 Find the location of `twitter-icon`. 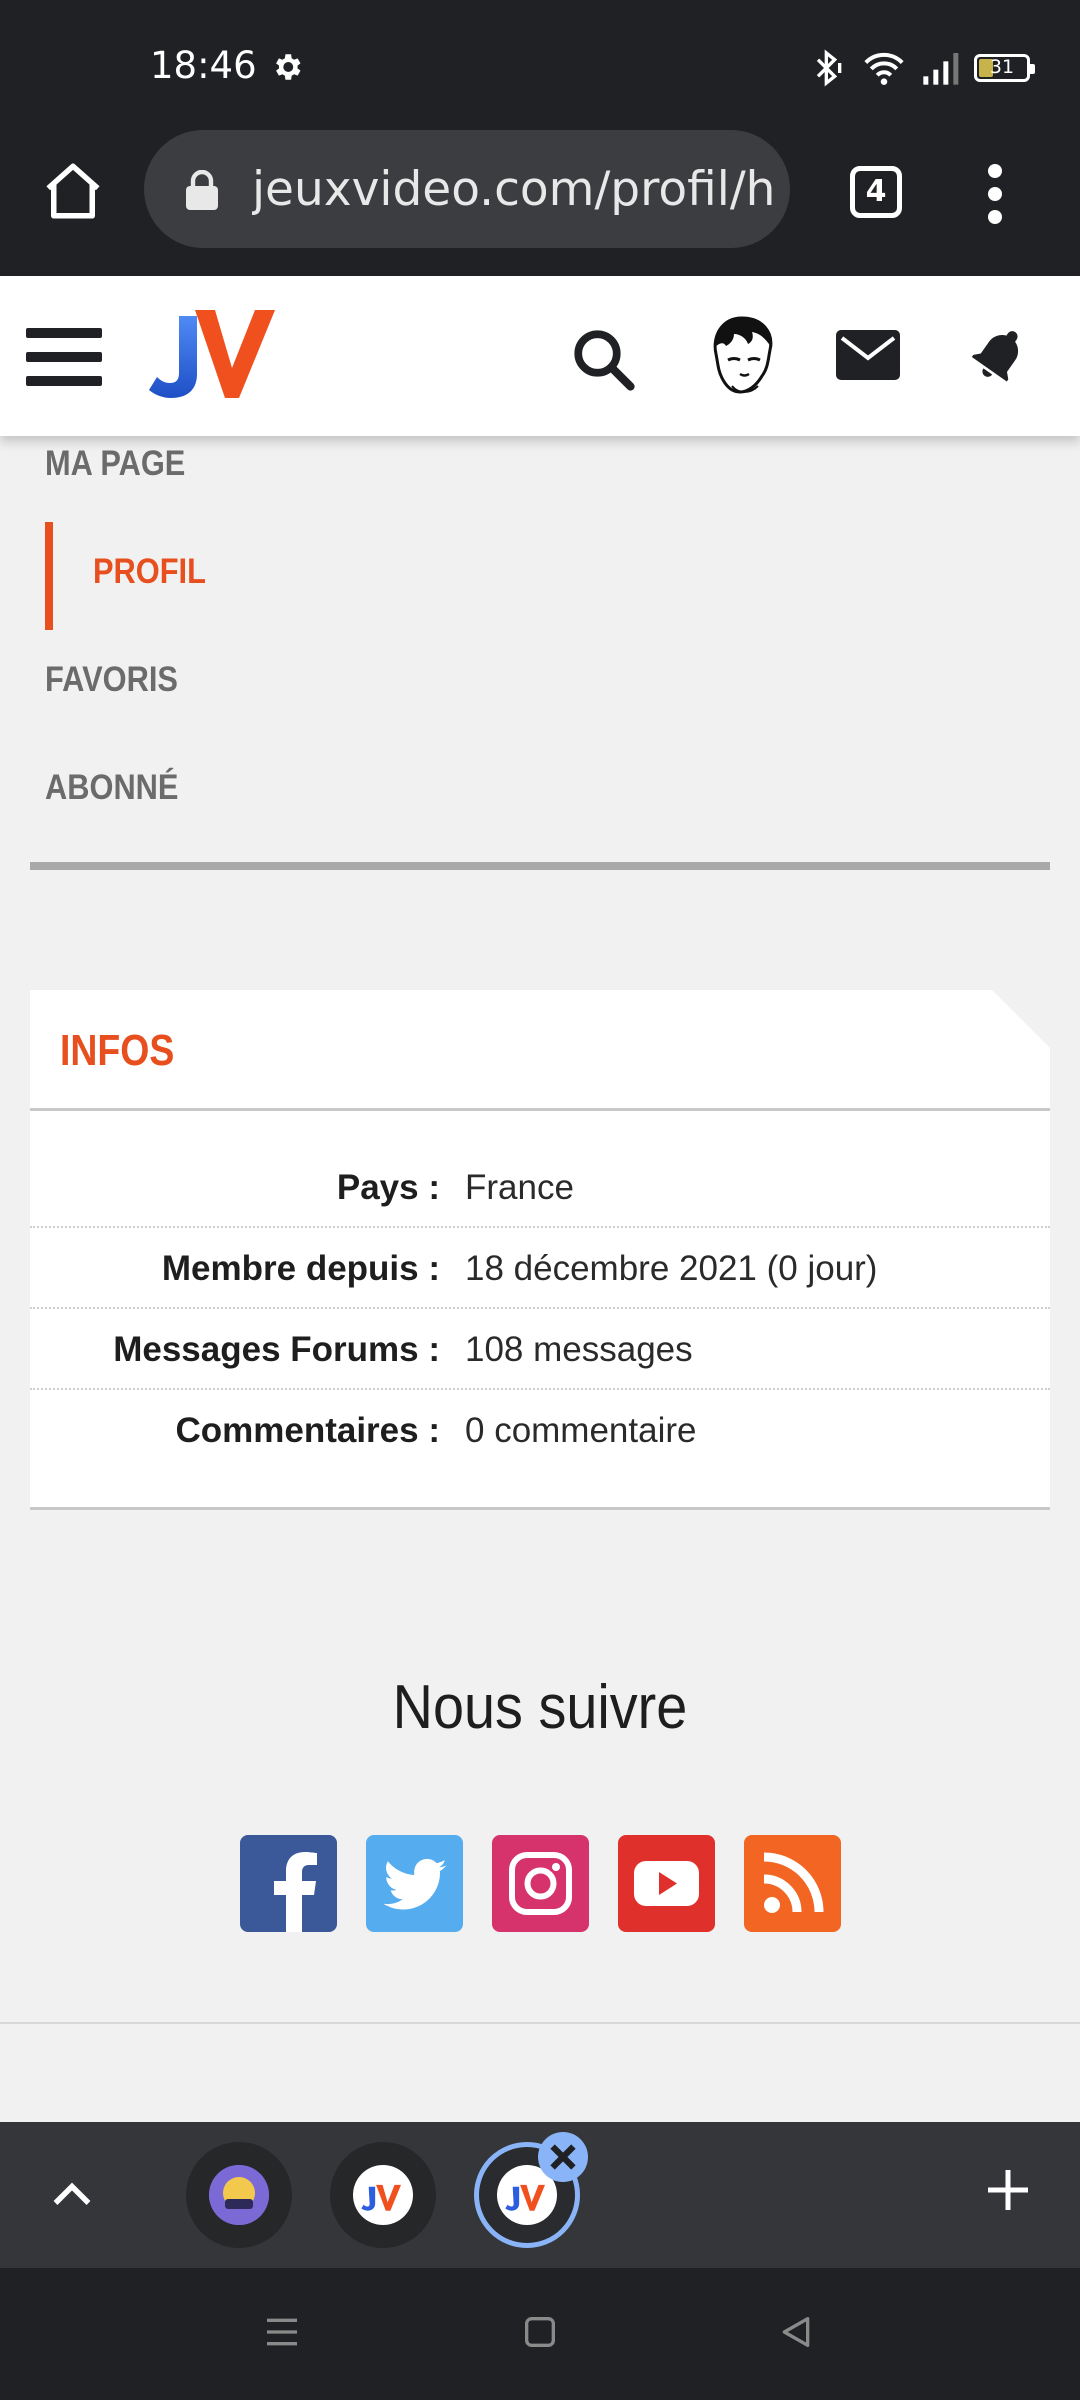

twitter-icon is located at coordinates (414, 1883).